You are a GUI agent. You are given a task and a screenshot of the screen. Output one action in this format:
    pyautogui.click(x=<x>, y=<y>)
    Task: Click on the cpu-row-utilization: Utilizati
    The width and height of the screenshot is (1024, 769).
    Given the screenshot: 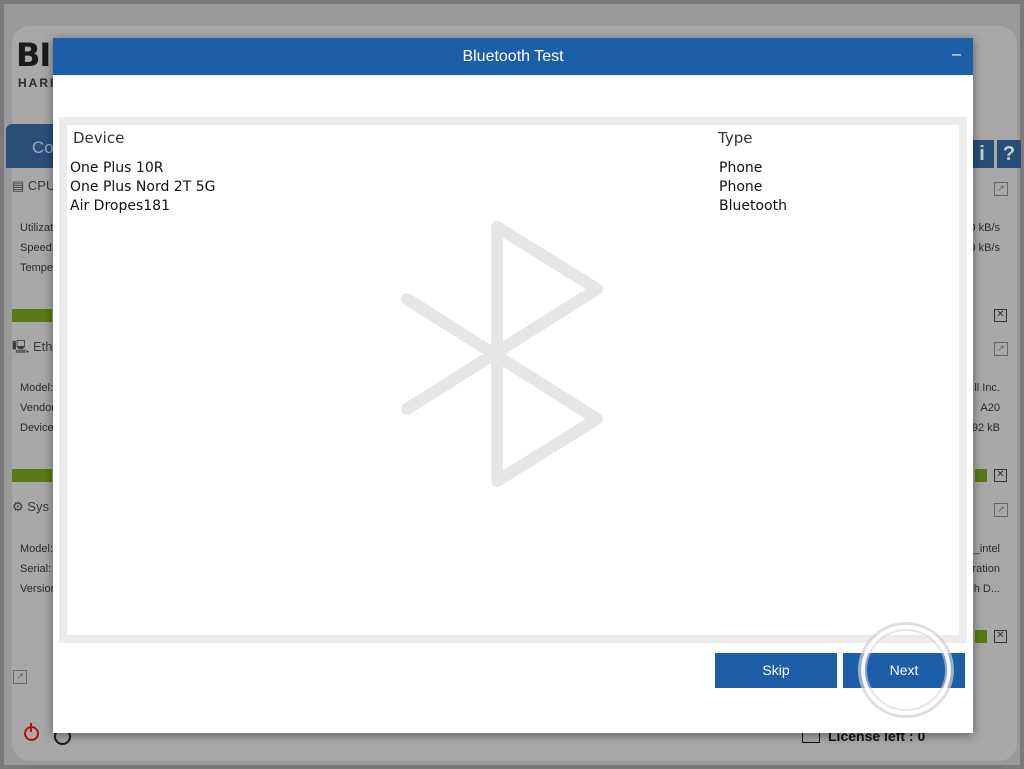 What is the action you would take?
    pyautogui.click(x=38, y=228)
    